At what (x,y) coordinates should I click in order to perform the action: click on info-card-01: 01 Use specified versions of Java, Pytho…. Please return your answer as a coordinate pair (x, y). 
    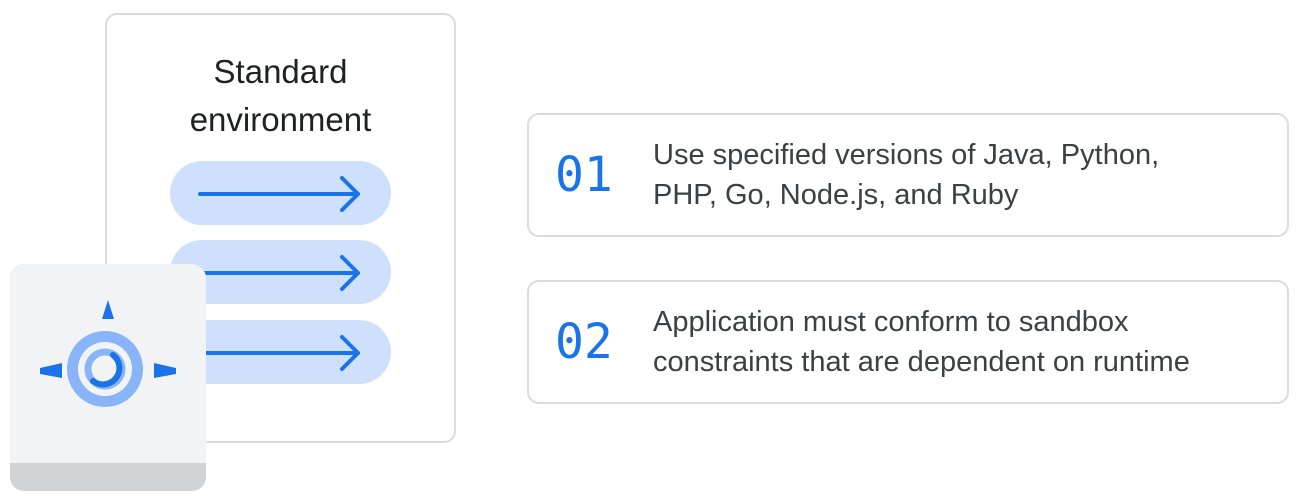
    Looking at the image, I should click on (908, 175).